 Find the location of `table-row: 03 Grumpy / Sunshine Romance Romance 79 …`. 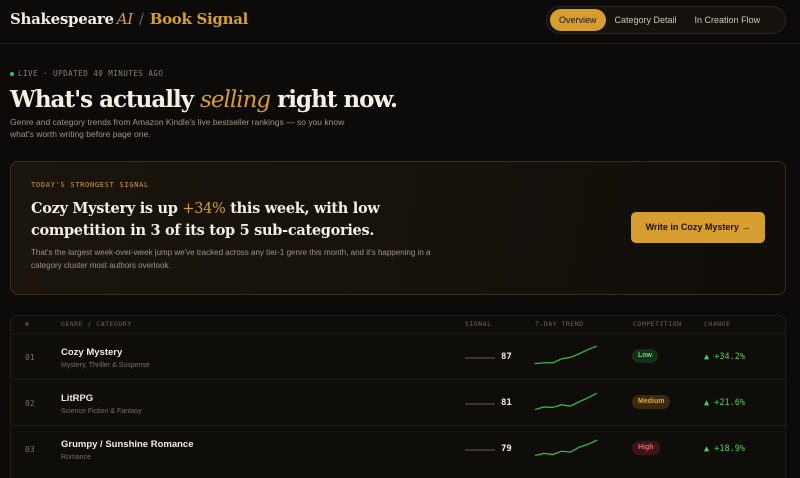

table-row: 03 Grumpy / Sunshine Romance Romance 79 … is located at coordinates (398, 448).